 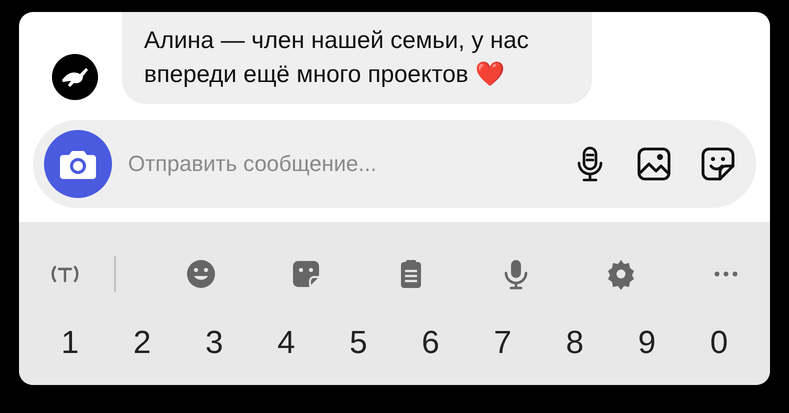 I want to click on camera-icon, so click(x=78, y=164).